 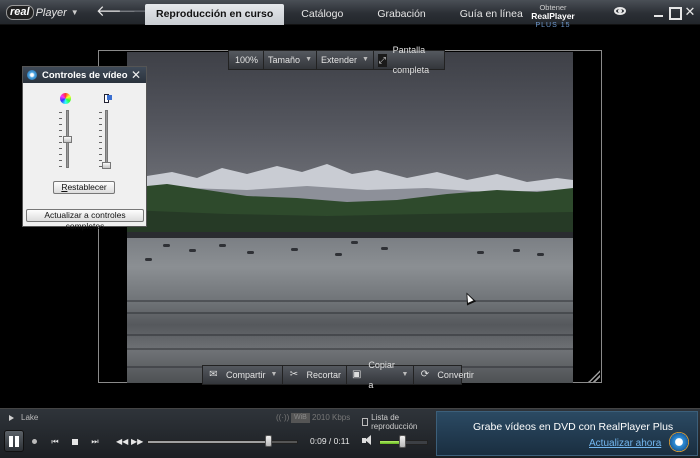 What do you see at coordinates (269, 441) in the screenshot?
I see `seek-thumb` at bounding box center [269, 441].